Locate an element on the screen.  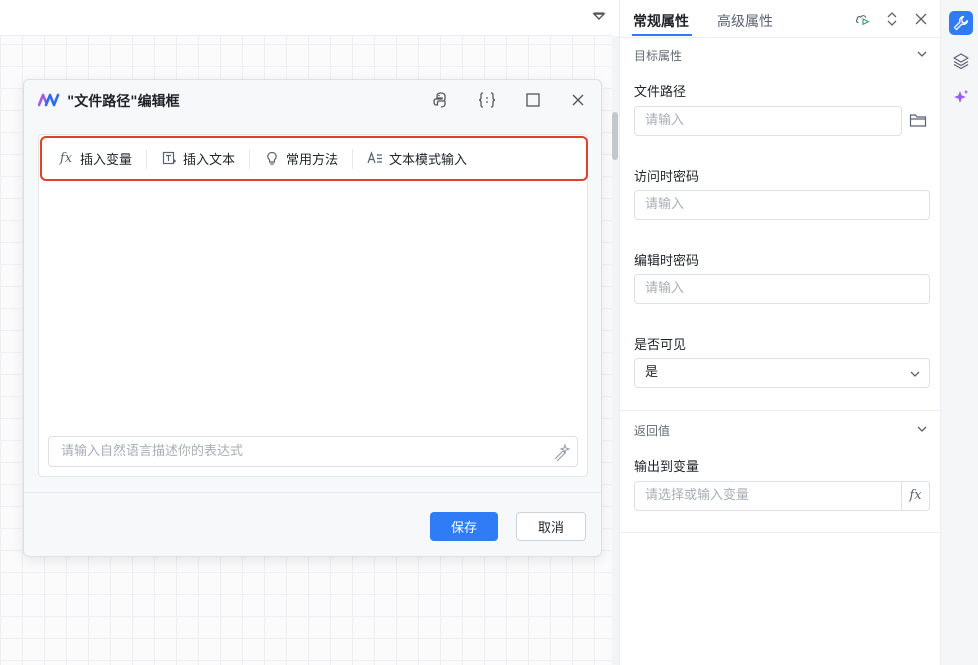
natural-language-input: 请输入自然语言描述你的表达式 is located at coordinates (313, 451).